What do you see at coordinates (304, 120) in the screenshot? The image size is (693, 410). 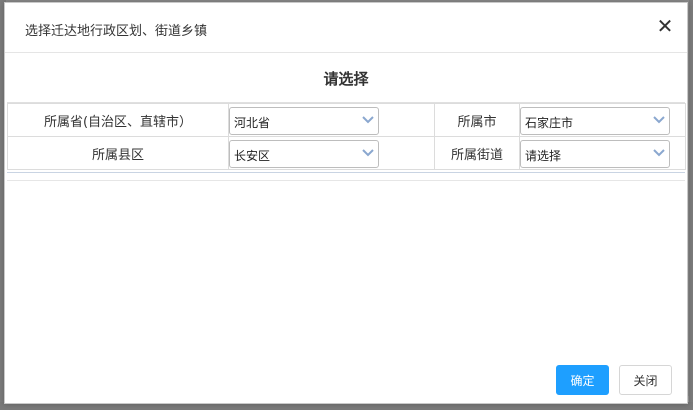 I see `province-select: 河北省` at bounding box center [304, 120].